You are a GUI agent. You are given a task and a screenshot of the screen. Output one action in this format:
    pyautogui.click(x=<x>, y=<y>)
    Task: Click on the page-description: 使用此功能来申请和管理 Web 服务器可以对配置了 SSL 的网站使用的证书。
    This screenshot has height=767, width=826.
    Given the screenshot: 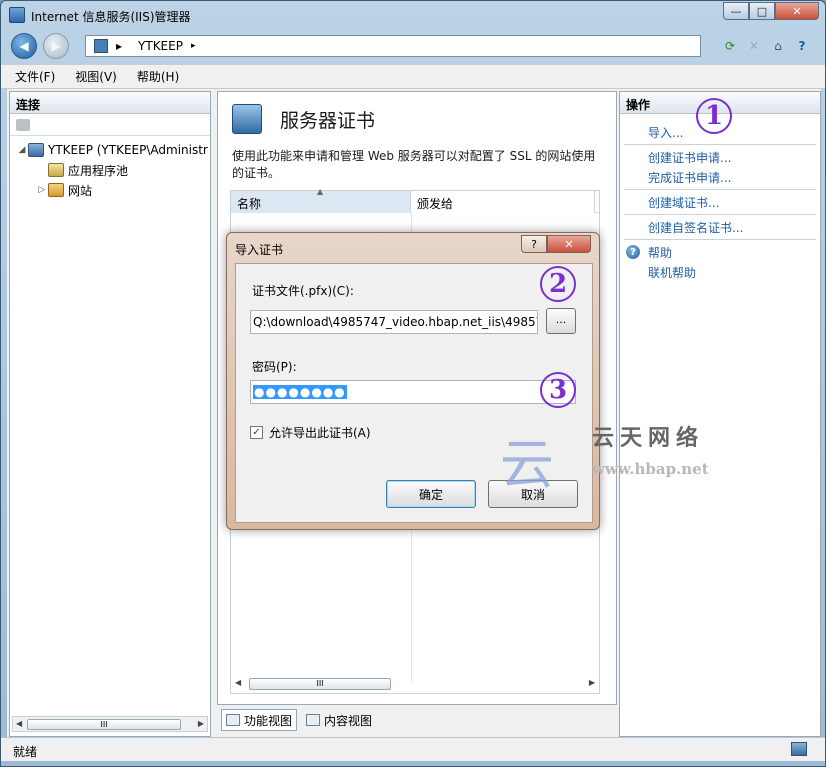 What is the action you would take?
    pyautogui.click(x=414, y=164)
    